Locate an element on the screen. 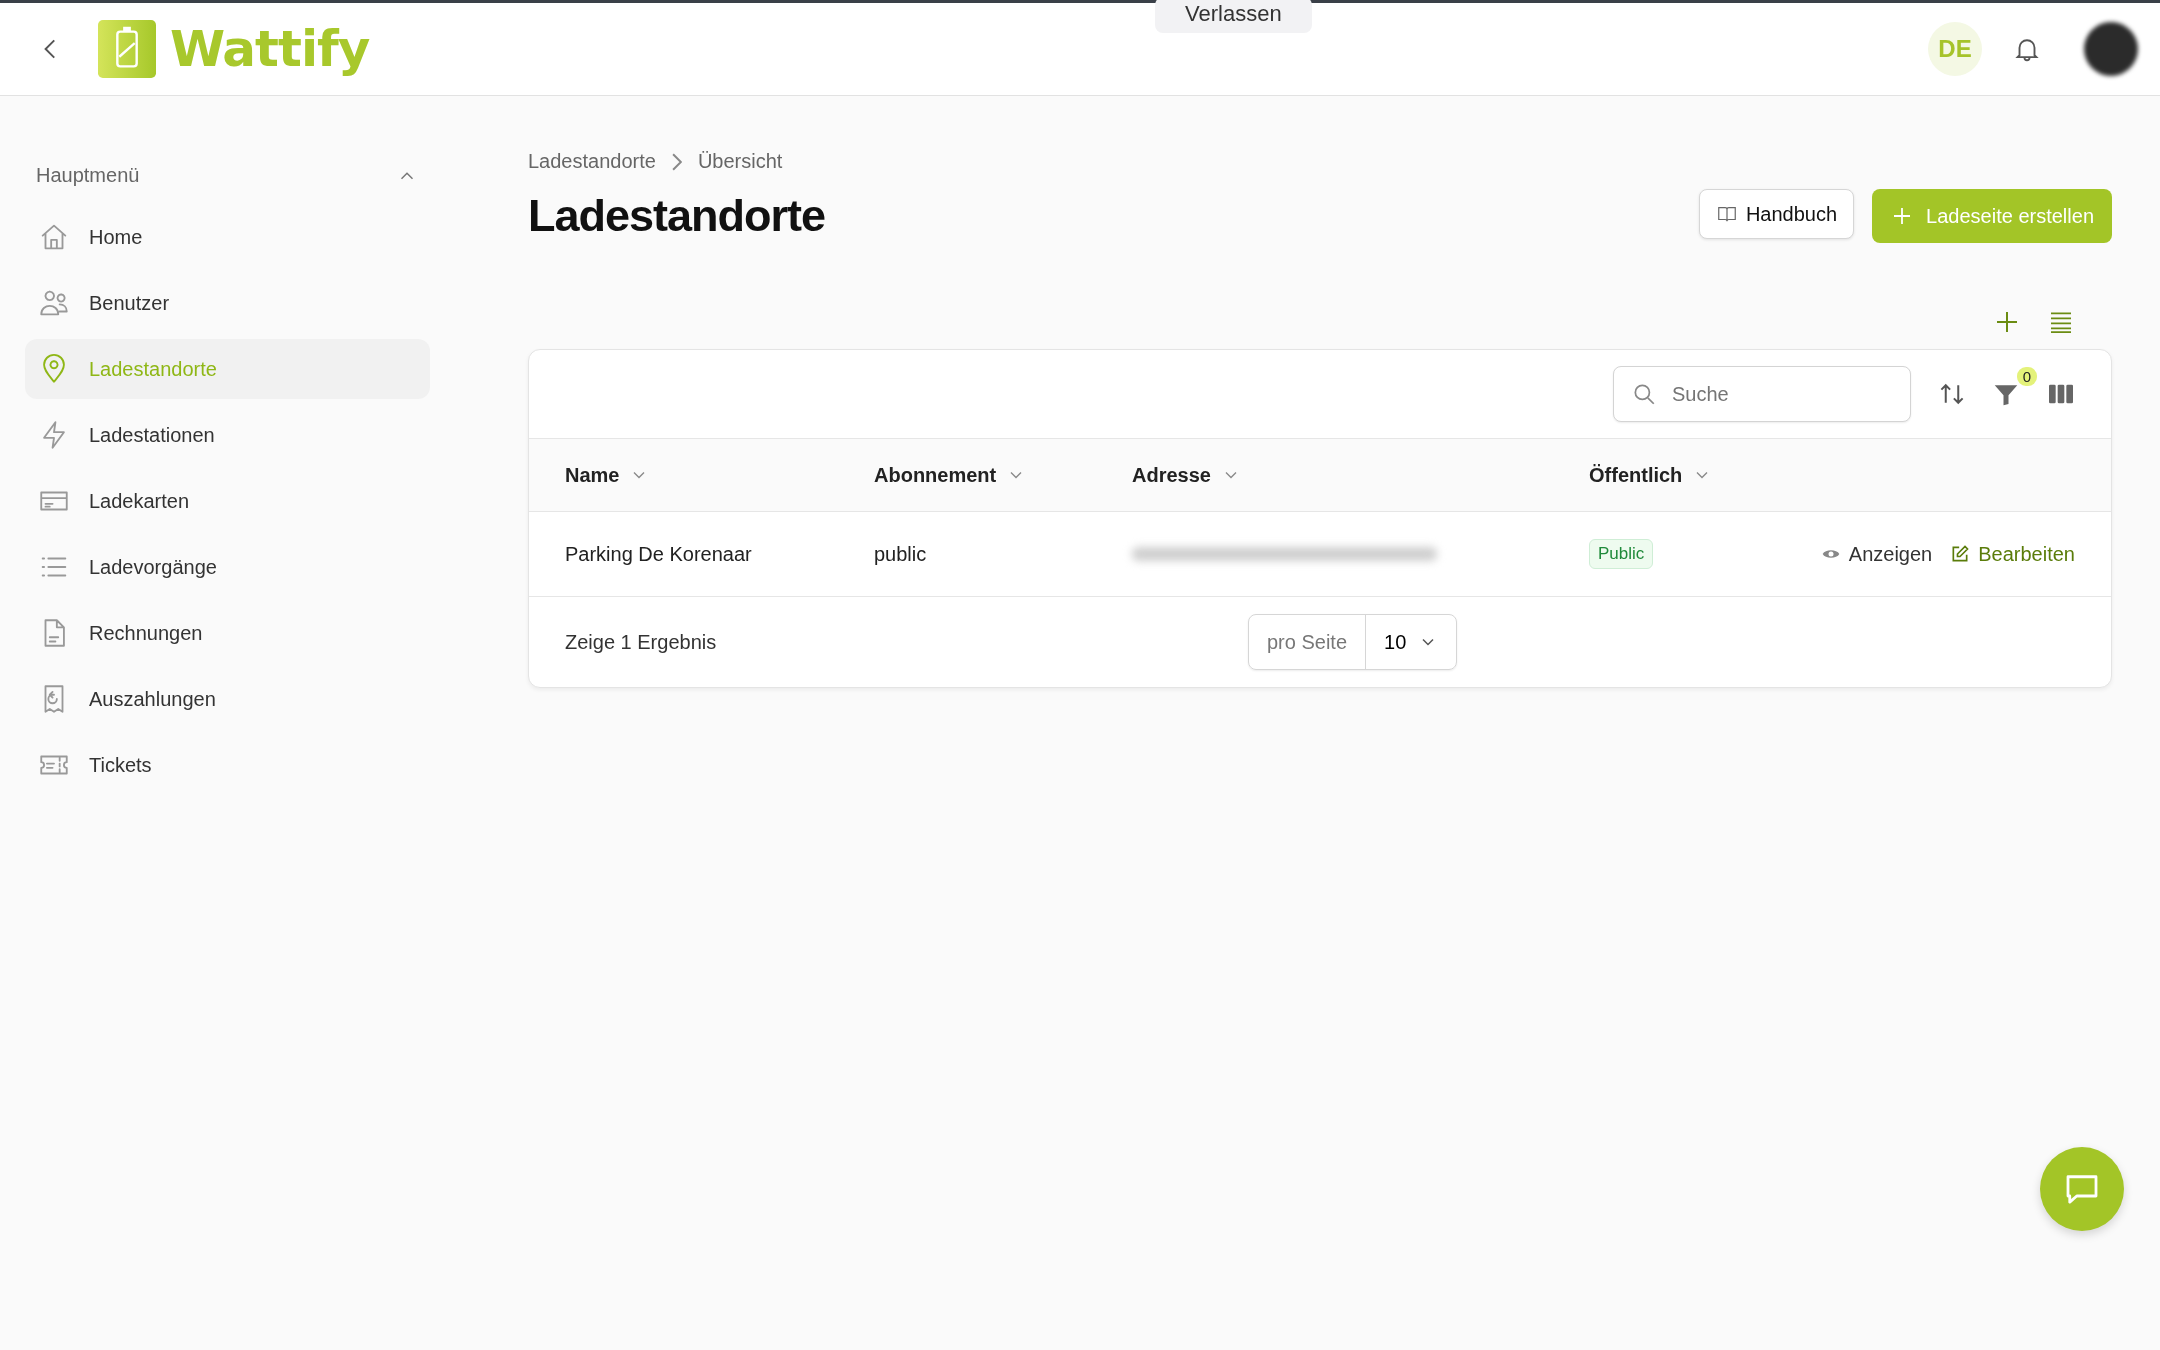 The height and width of the screenshot is (1350, 2160). per-page-label: pro Seite is located at coordinates (1308, 642).